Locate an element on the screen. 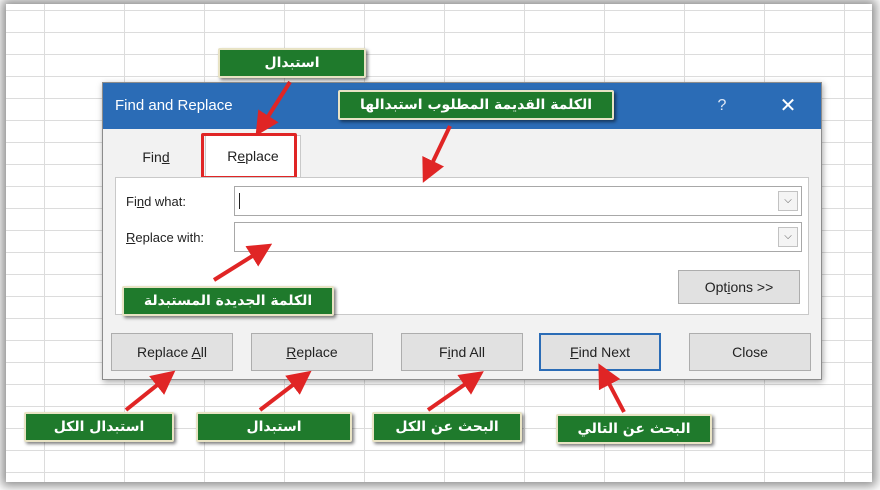  help-button: ? is located at coordinates (722, 106).